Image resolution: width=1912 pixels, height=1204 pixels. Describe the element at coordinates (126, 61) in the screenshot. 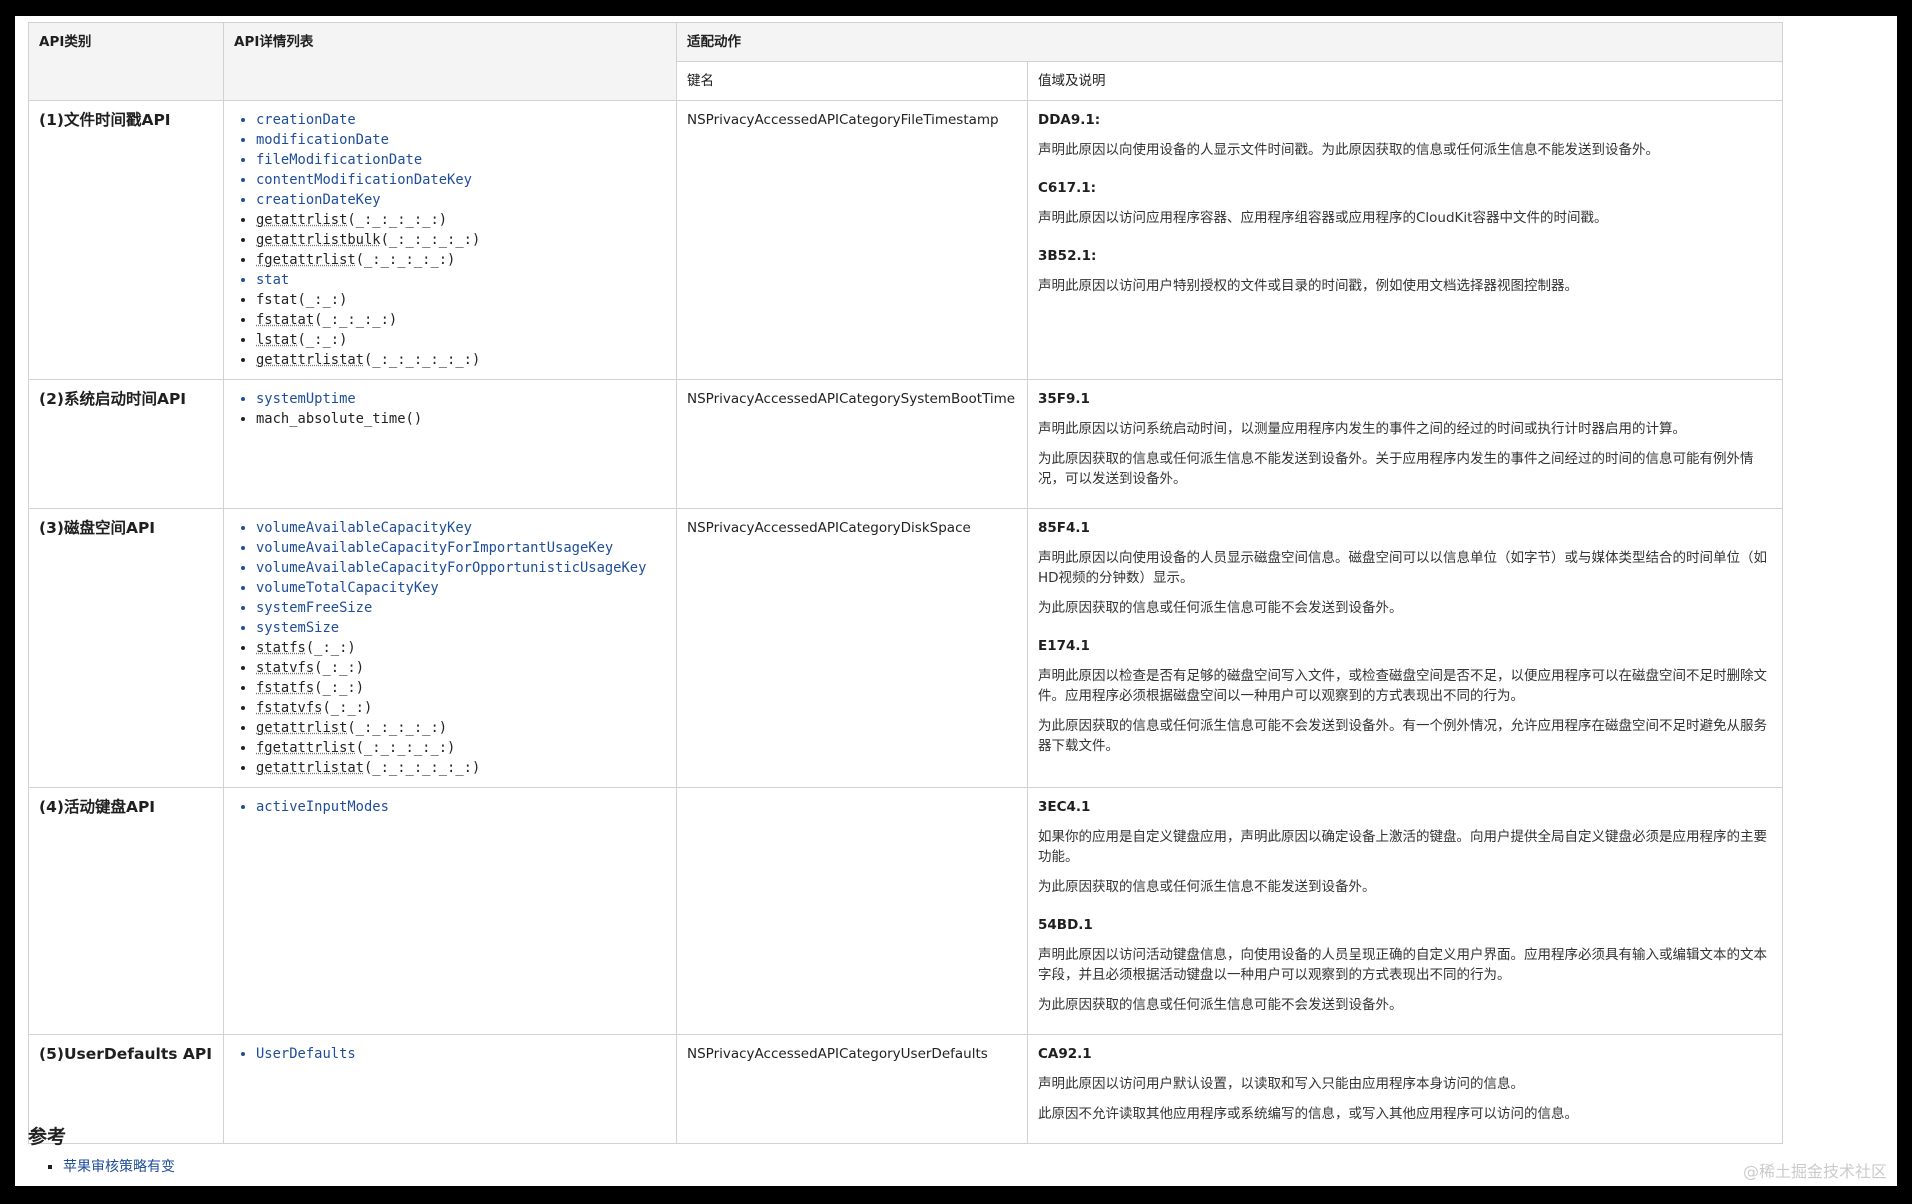

I see `header-api-category: API类别` at that location.